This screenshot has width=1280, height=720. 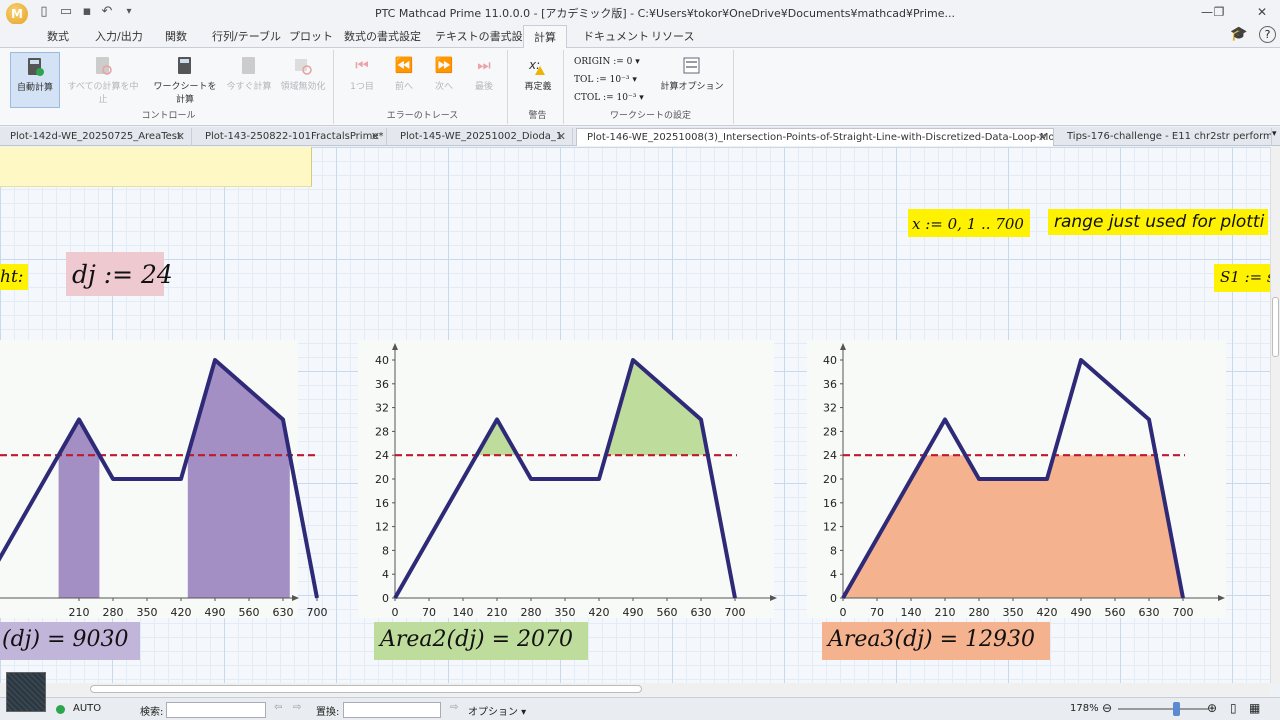 I want to click on plot-area1-x-tick-label: 700, so click(x=316, y=612).